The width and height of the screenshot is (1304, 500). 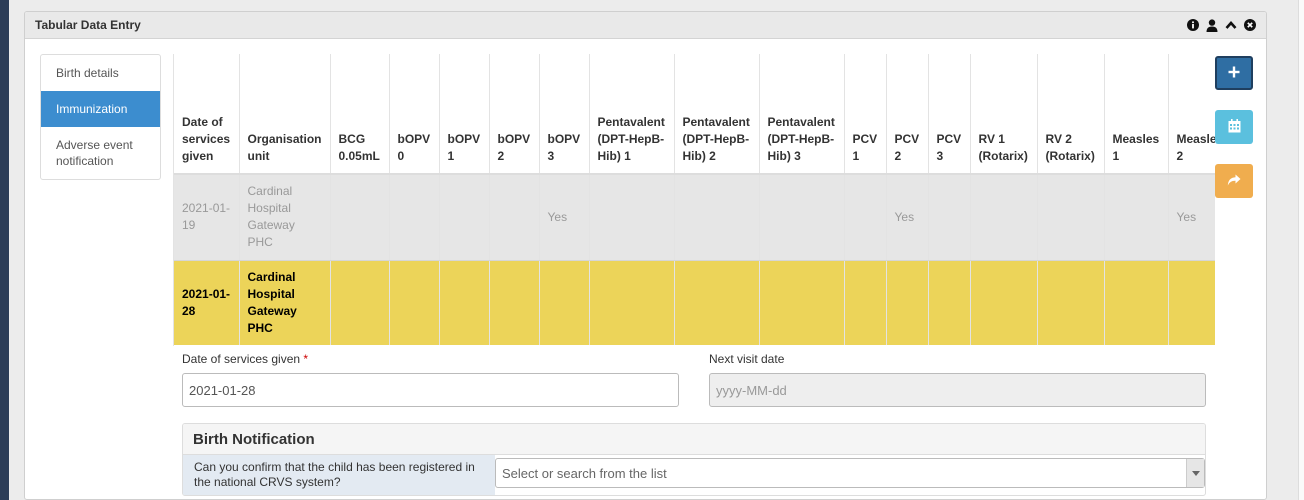 What do you see at coordinates (464, 114) in the screenshot?
I see `column-header: bOPV 1` at bounding box center [464, 114].